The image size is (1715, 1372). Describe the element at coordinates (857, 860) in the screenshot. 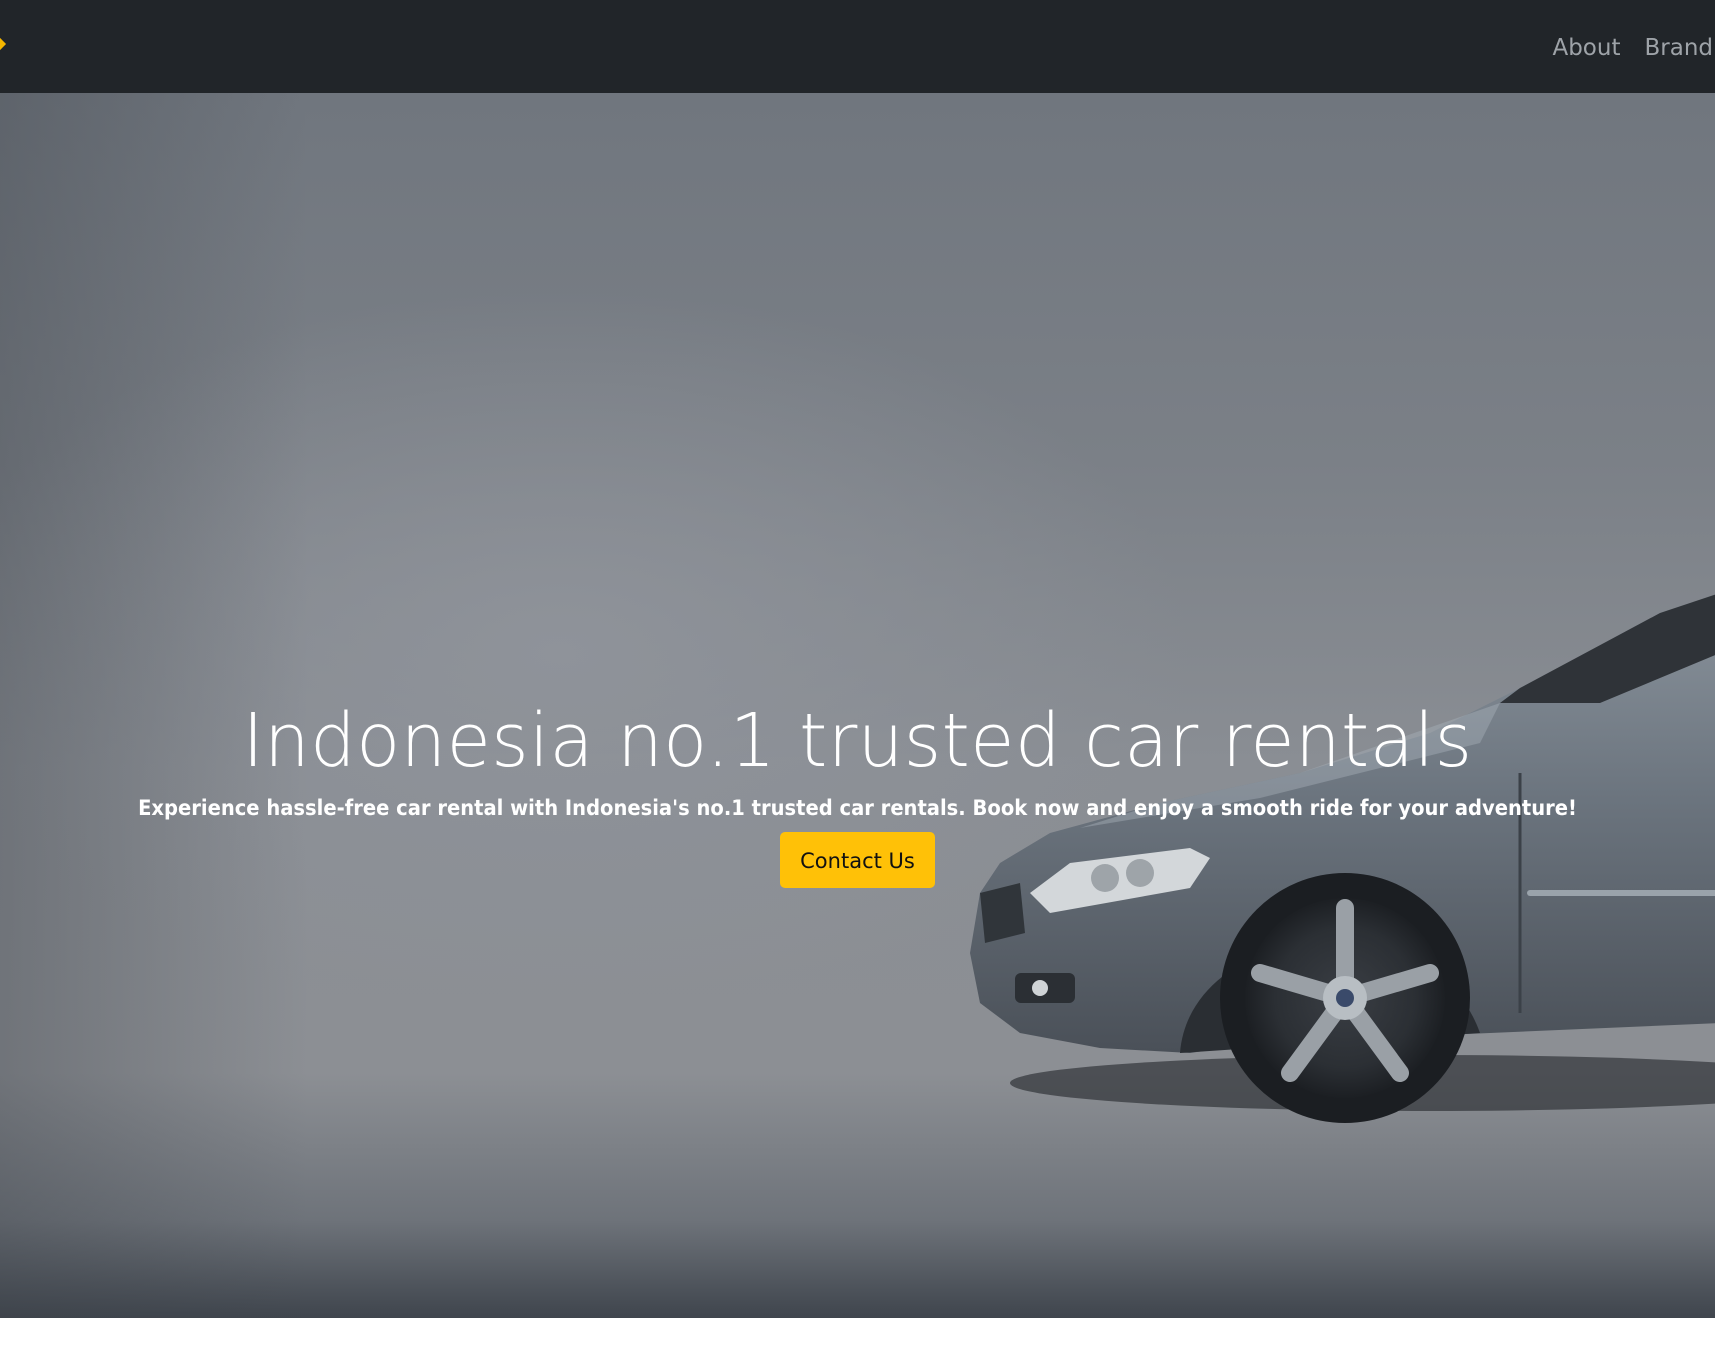

I see `contact-us-button: Contact Us` at that location.